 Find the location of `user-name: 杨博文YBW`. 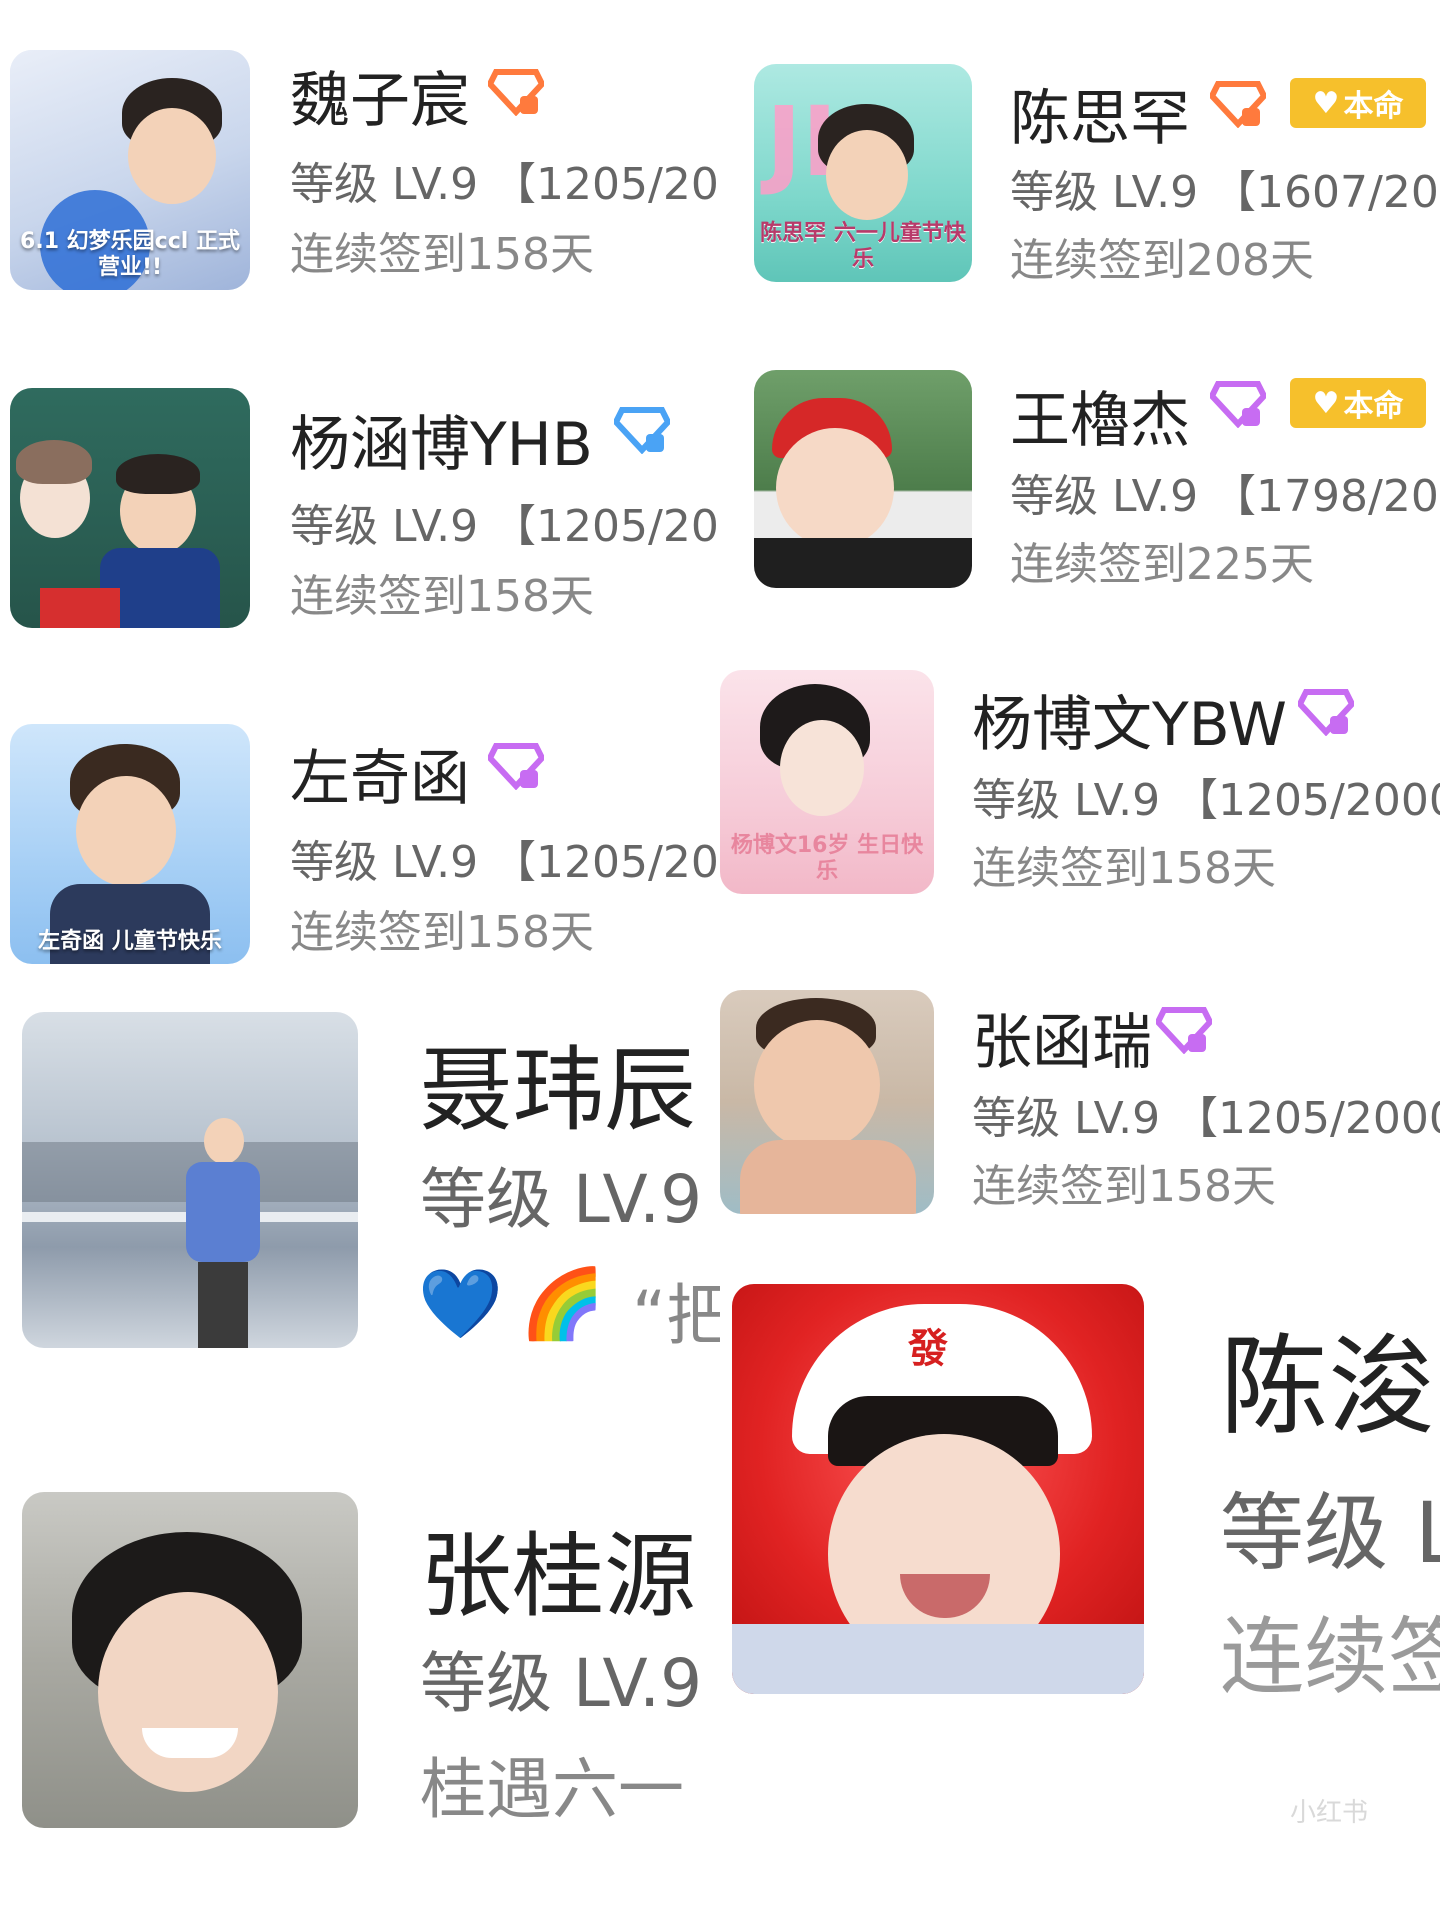

user-name: 杨博文YBW is located at coordinates (1129, 725).